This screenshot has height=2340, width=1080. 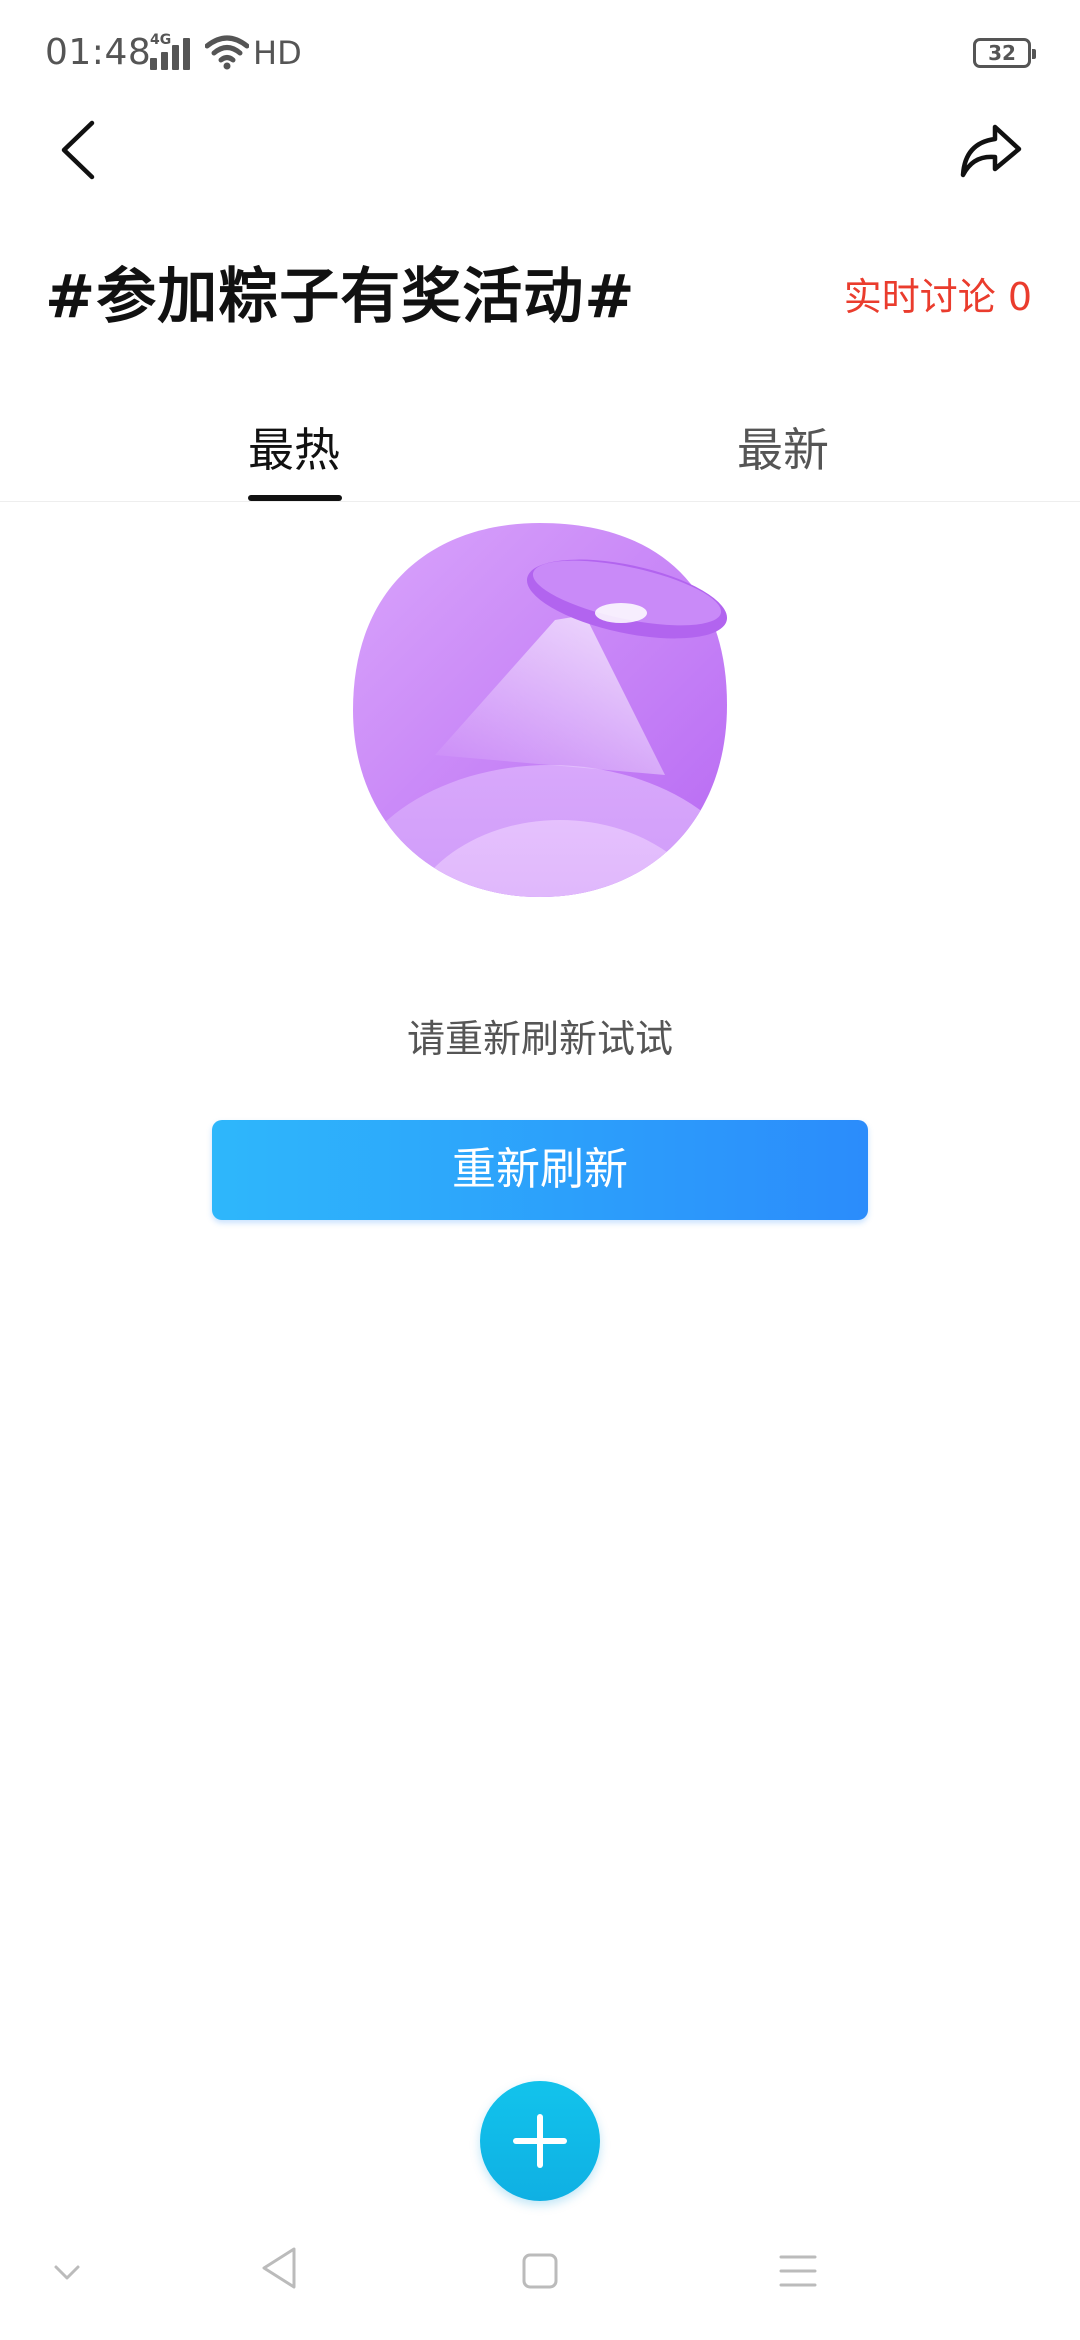 What do you see at coordinates (227, 52) in the screenshot?
I see `wifi-icon` at bounding box center [227, 52].